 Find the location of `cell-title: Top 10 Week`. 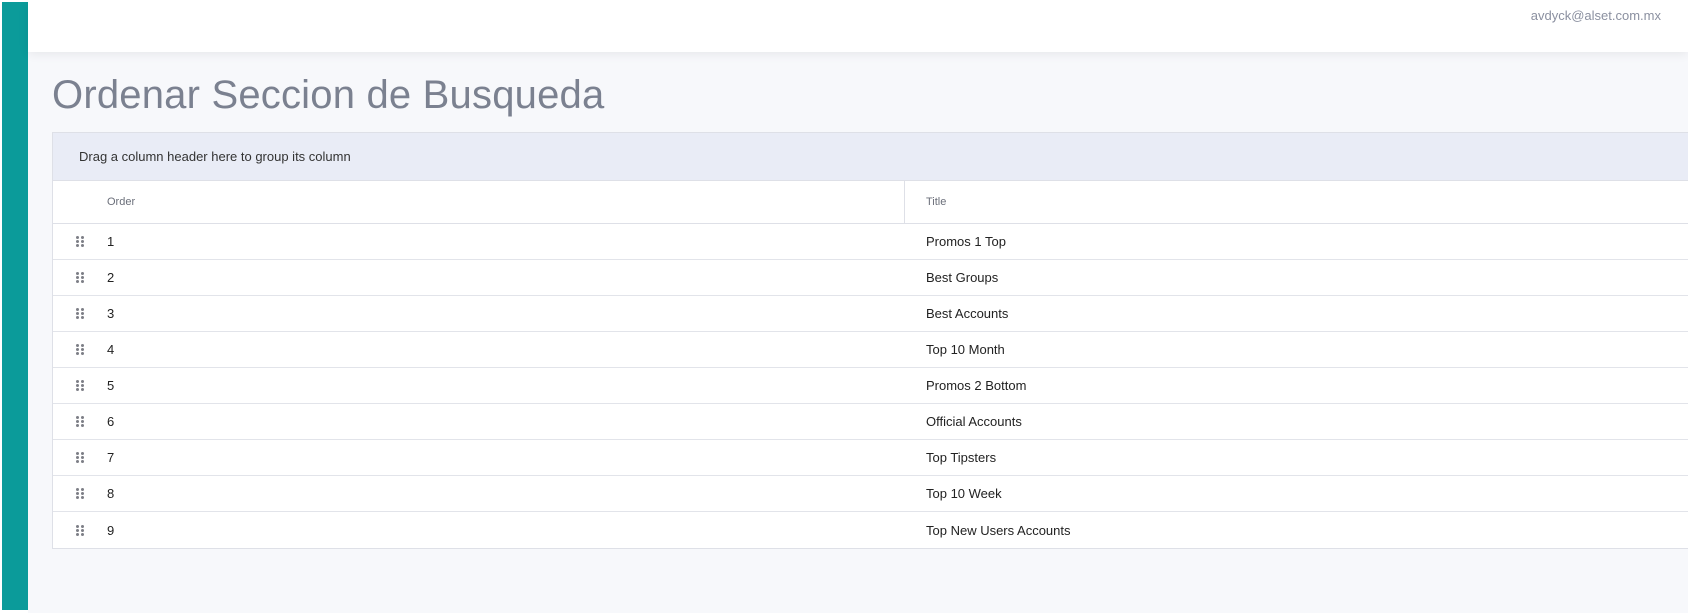

cell-title: Top 10 Week is located at coordinates (964, 493).